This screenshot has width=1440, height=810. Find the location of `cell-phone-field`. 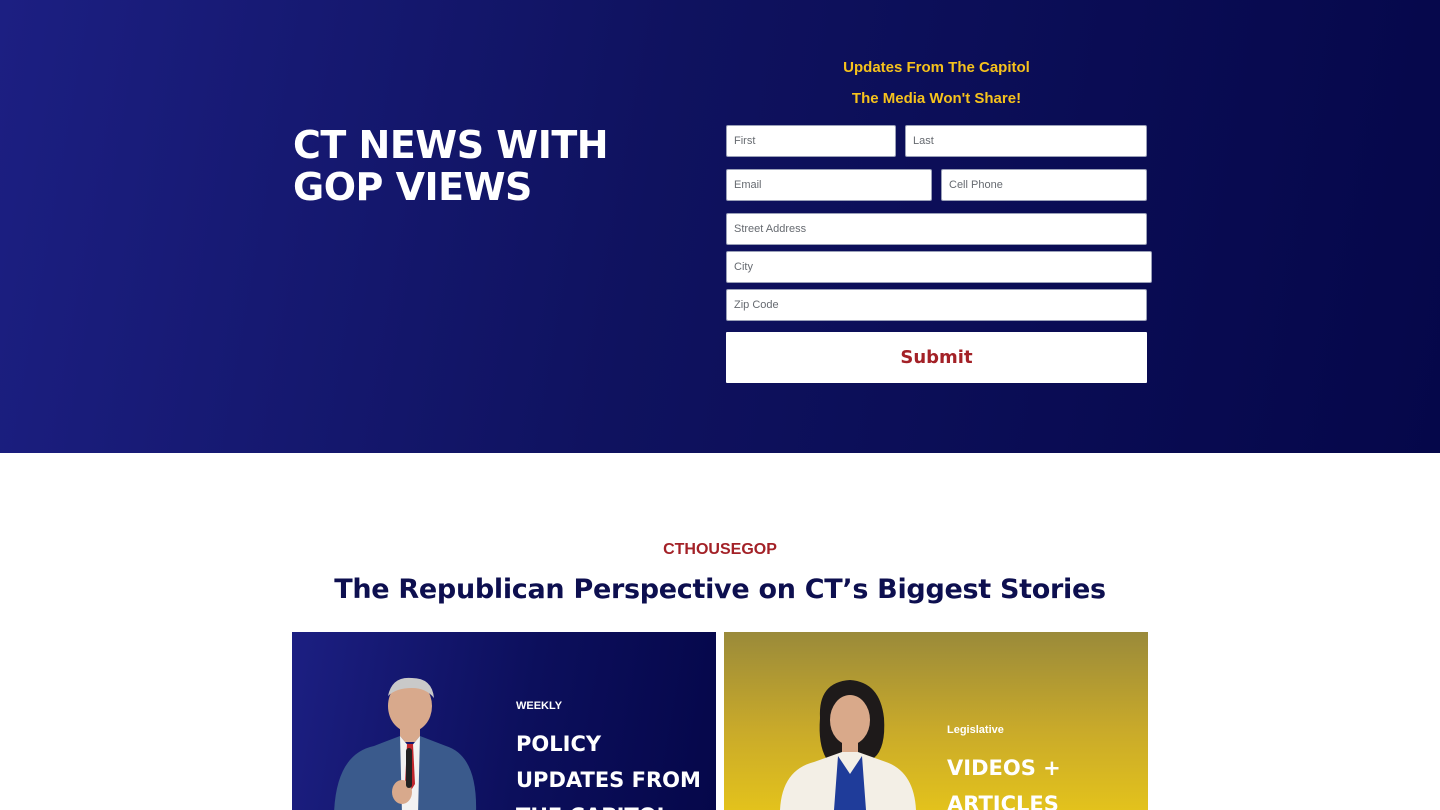

cell-phone-field is located at coordinates (1044, 185).